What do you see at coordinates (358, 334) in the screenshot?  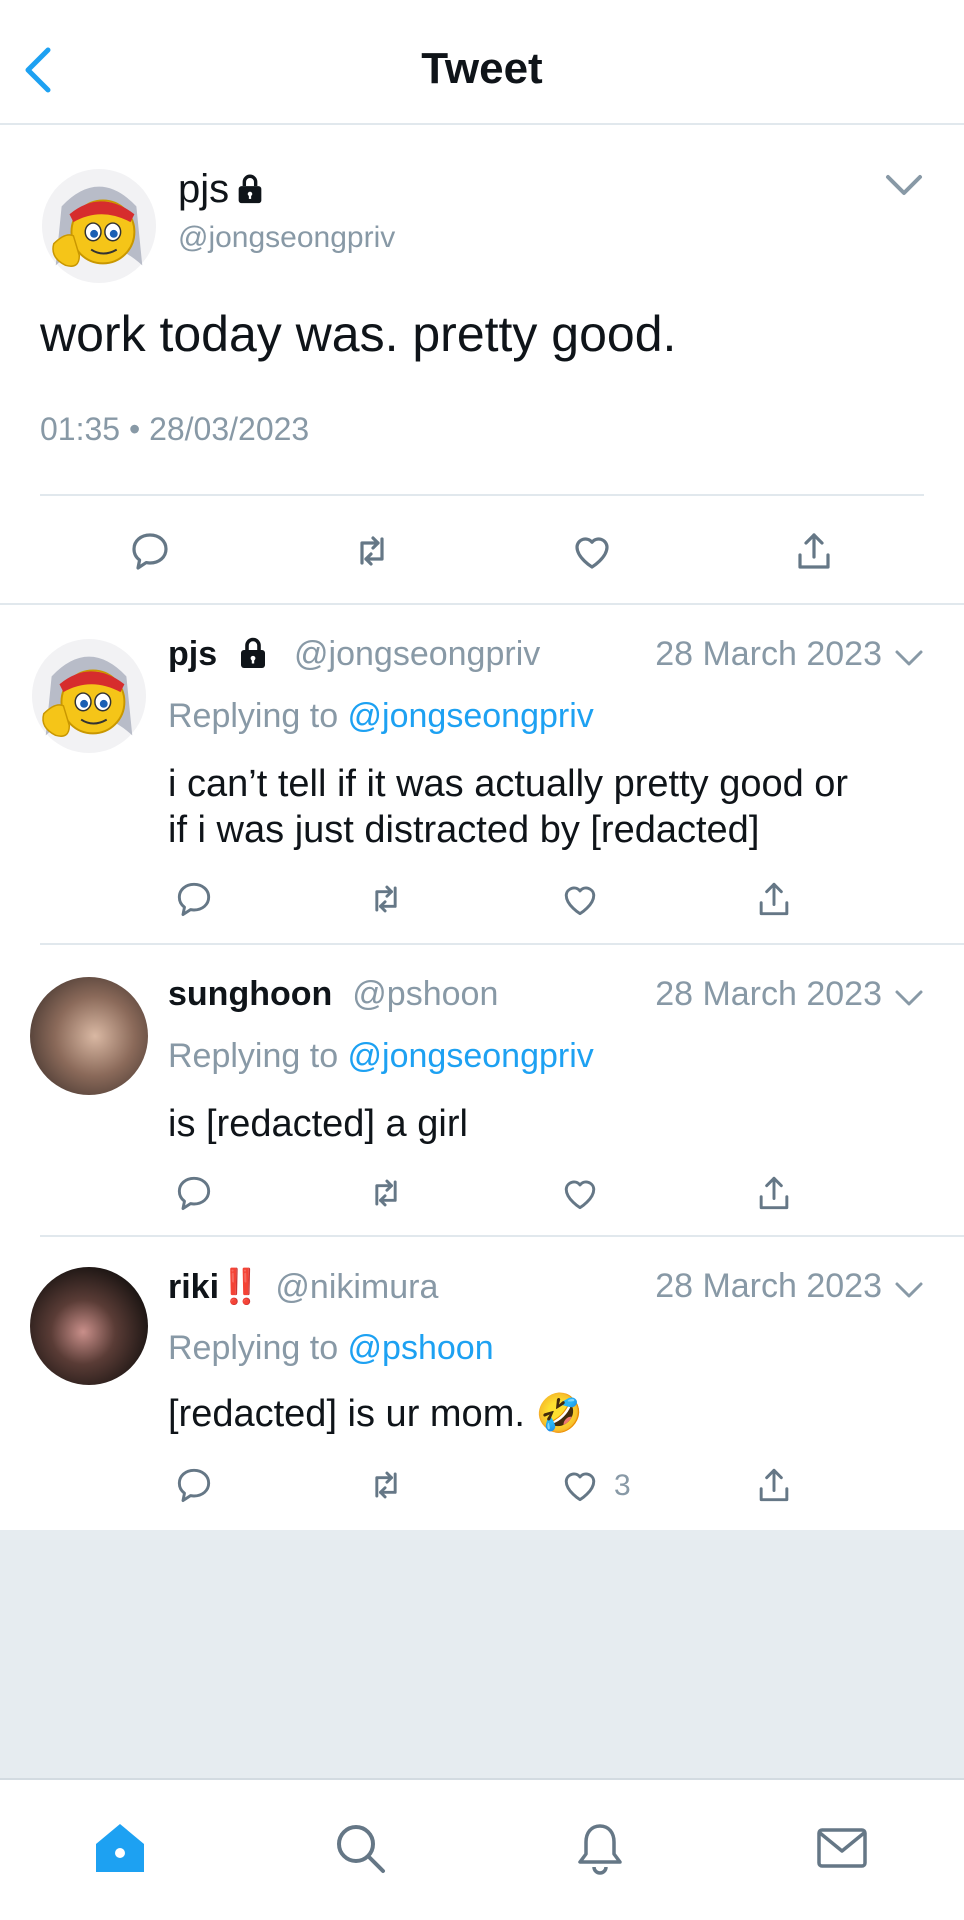 I see `tweet-text: work today was. pretty good.` at bounding box center [358, 334].